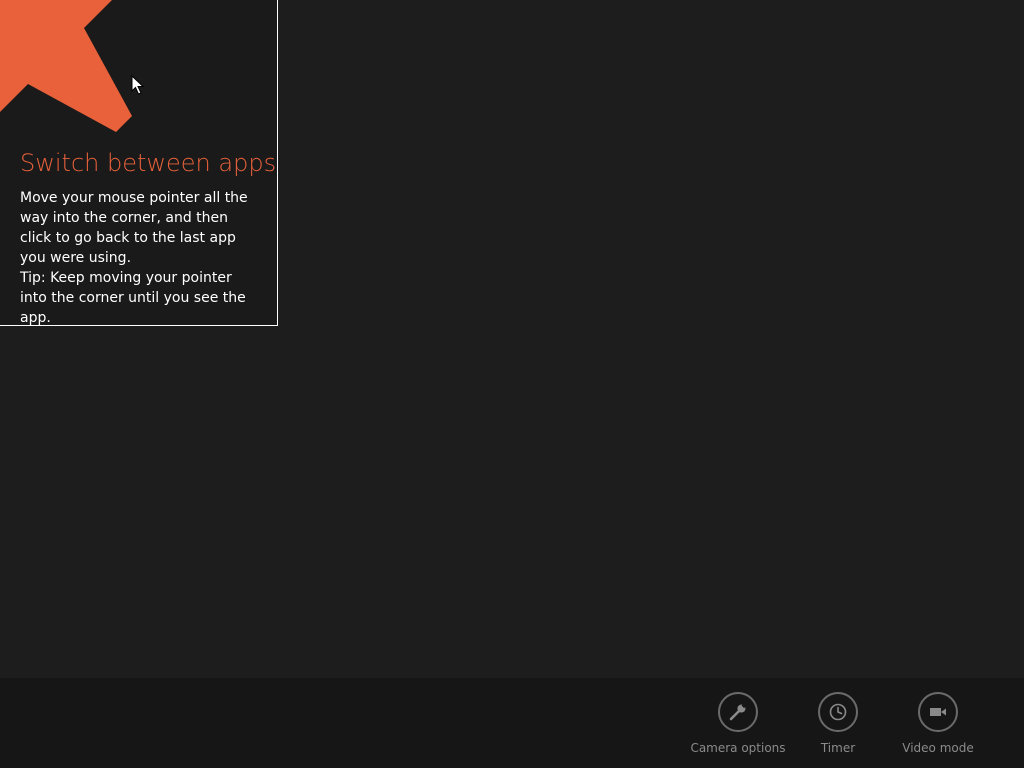 The width and height of the screenshot is (1024, 768). I want to click on video-mode-circle, so click(938, 712).